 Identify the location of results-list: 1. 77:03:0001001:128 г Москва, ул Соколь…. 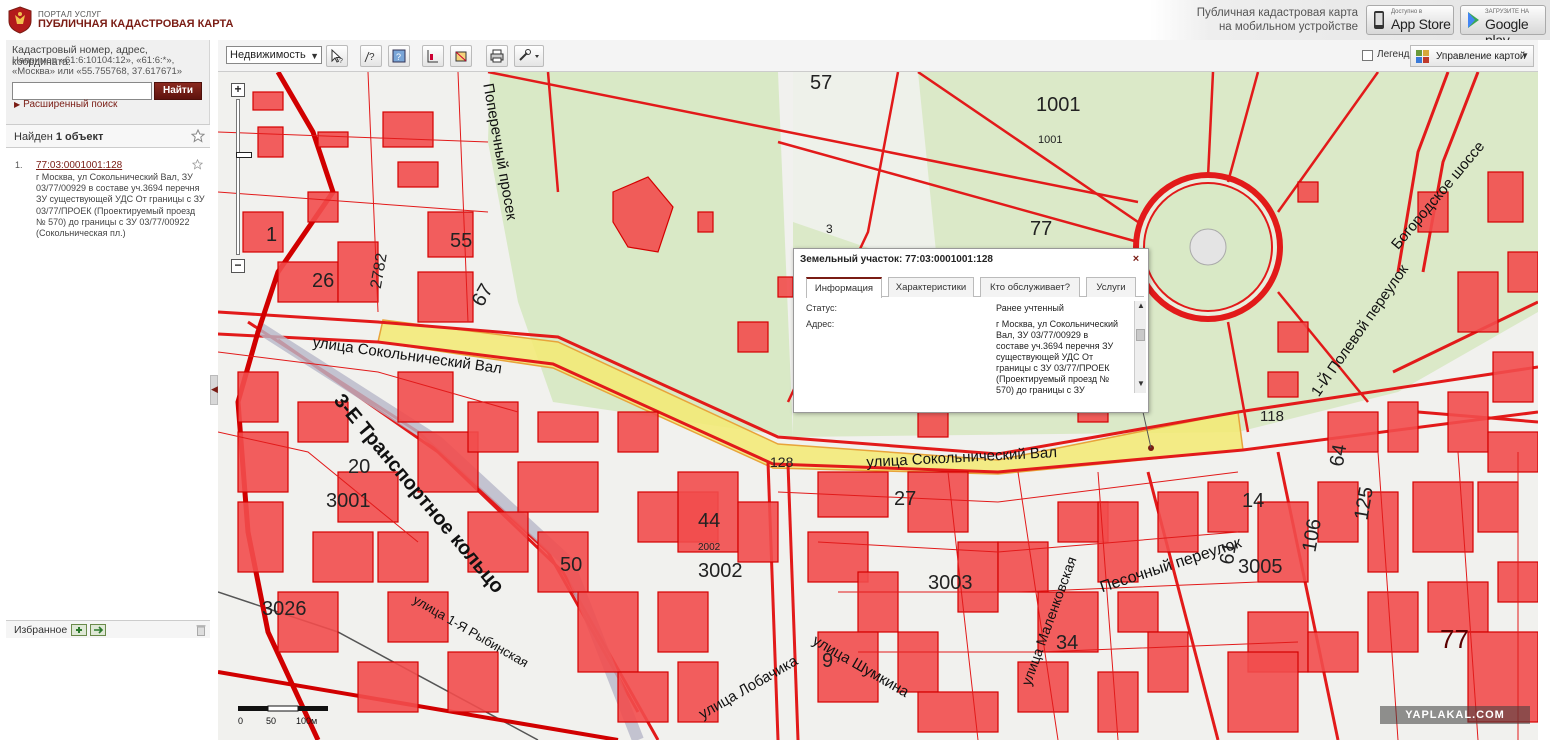
(108, 384).